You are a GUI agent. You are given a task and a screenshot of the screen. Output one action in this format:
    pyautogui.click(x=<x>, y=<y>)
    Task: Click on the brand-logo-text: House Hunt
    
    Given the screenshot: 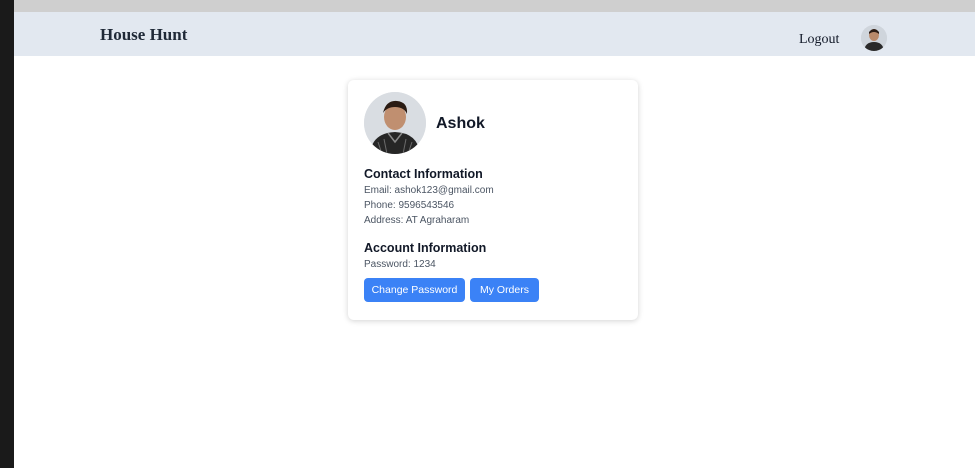 What is the action you would take?
    pyautogui.click(x=143, y=35)
    